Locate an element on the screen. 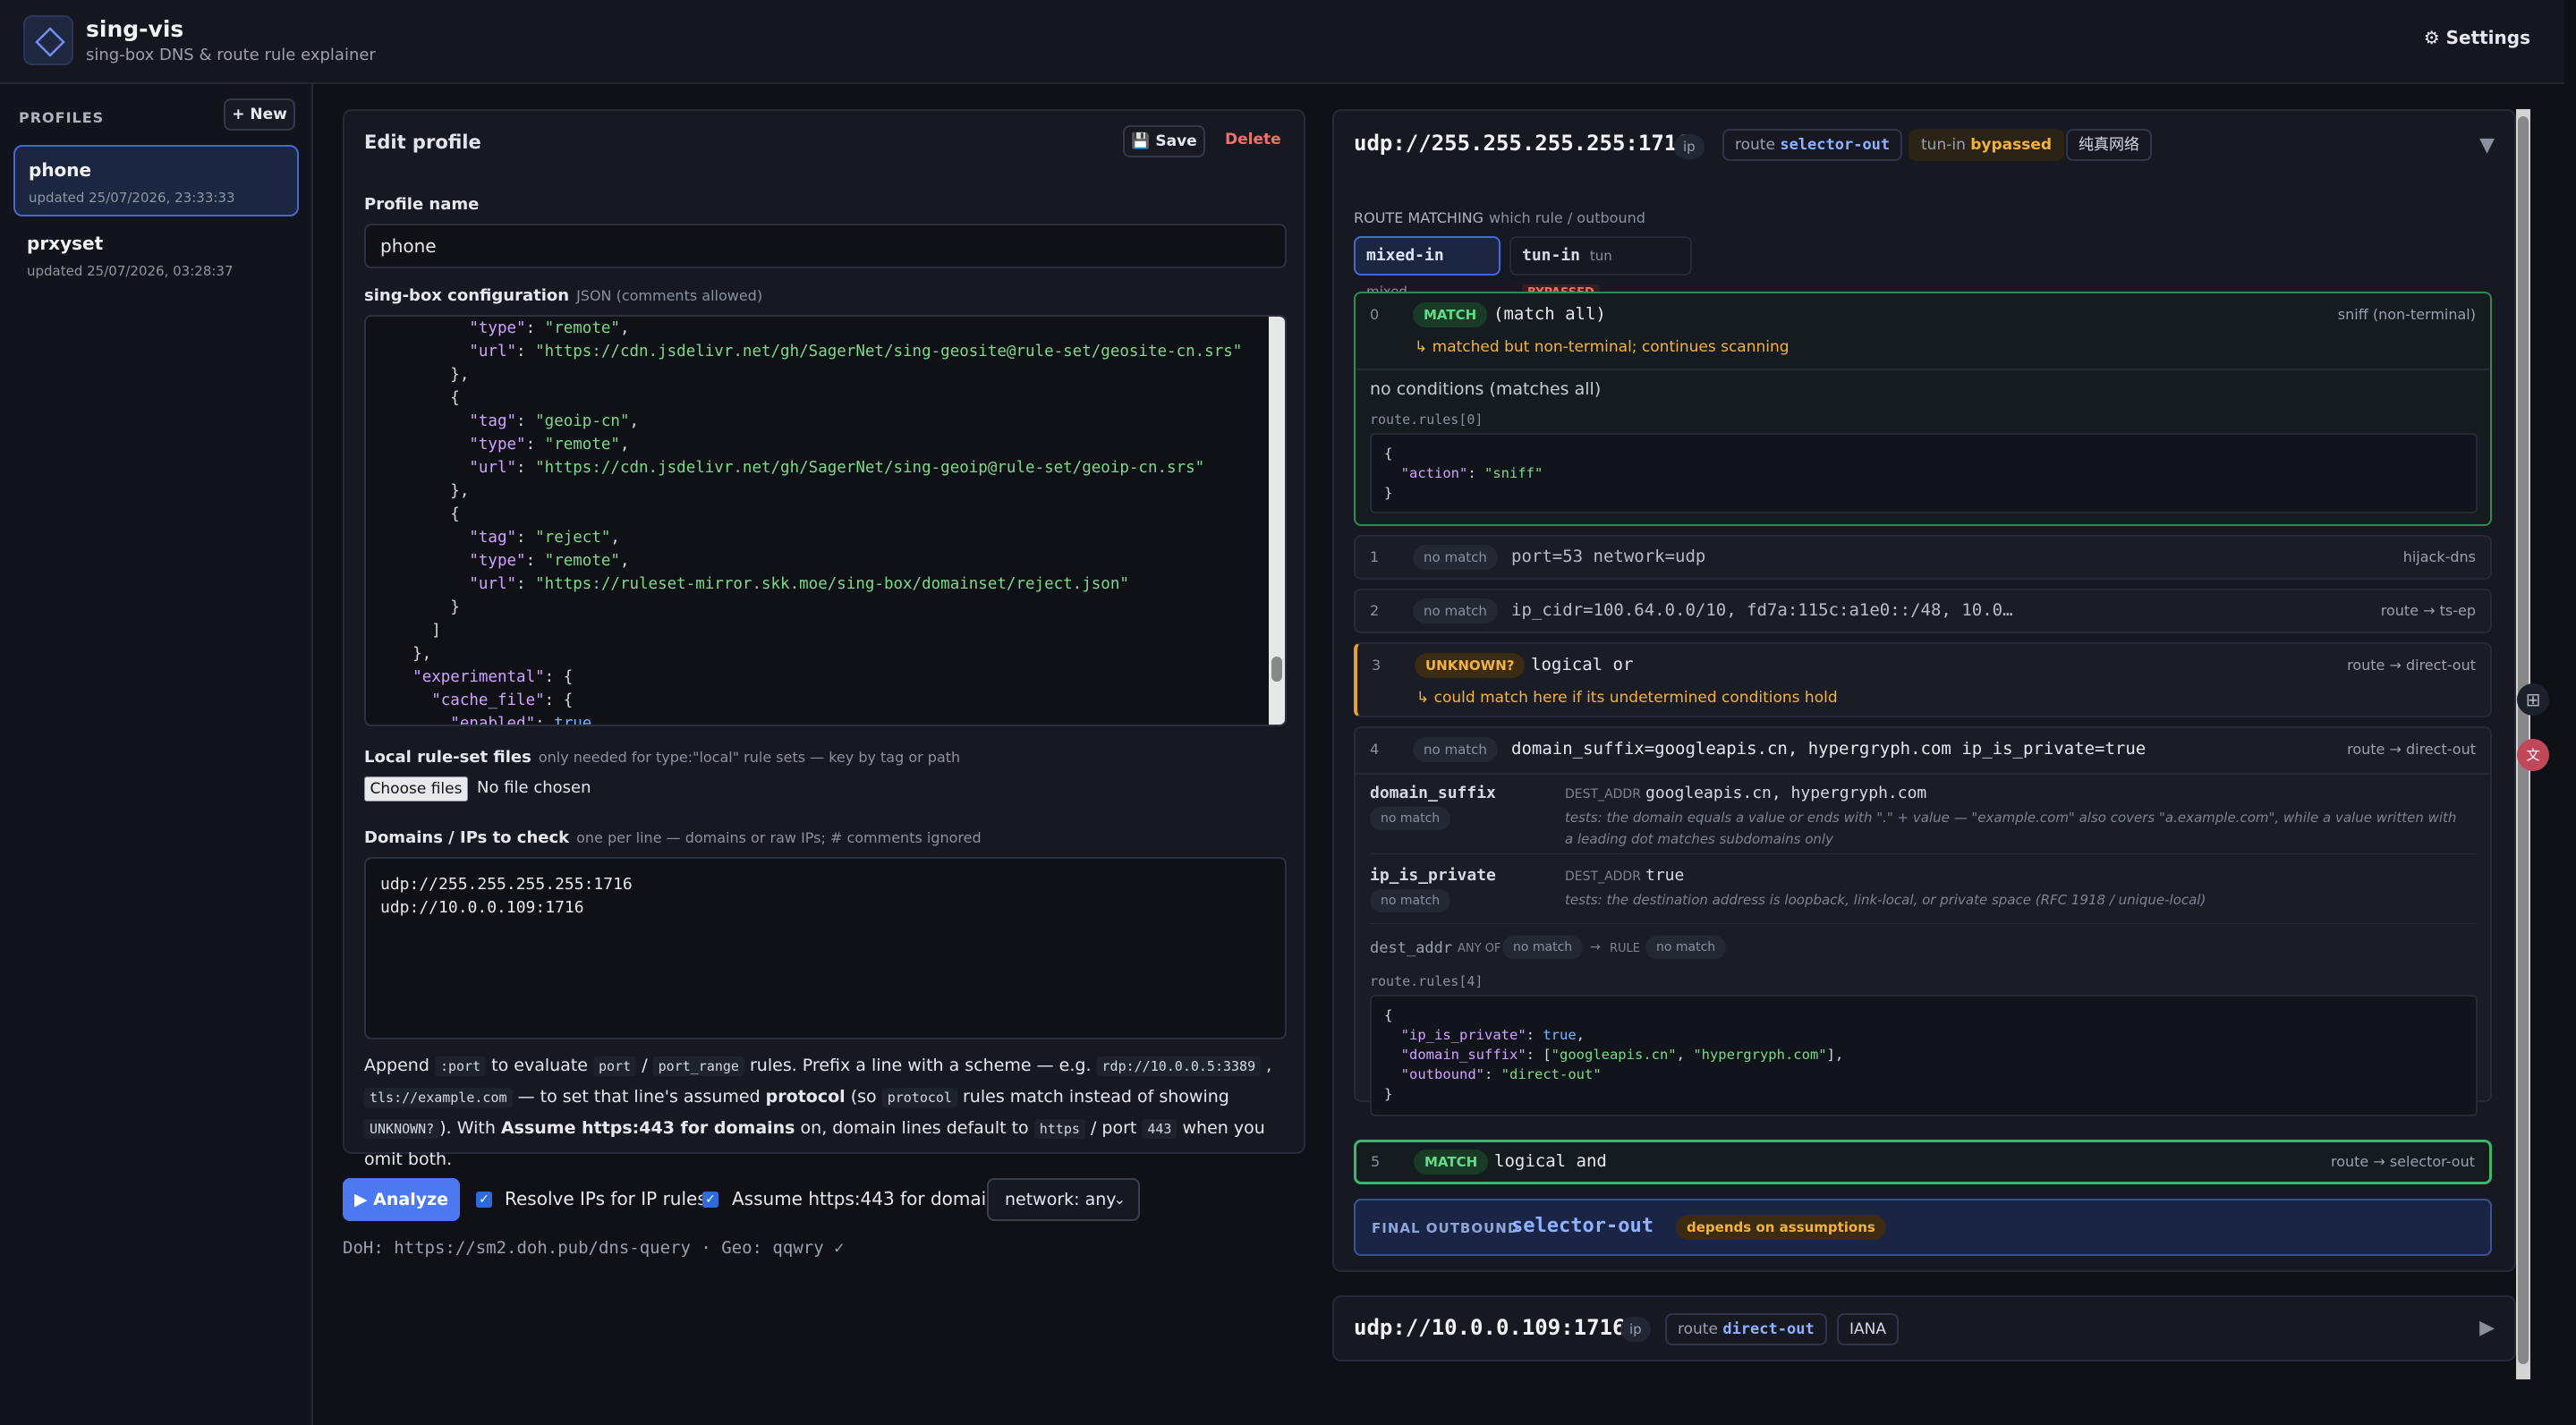 This screenshot has height=1425, width=2576. conditions-text: no conditions (matches all) is located at coordinates (1486, 389).